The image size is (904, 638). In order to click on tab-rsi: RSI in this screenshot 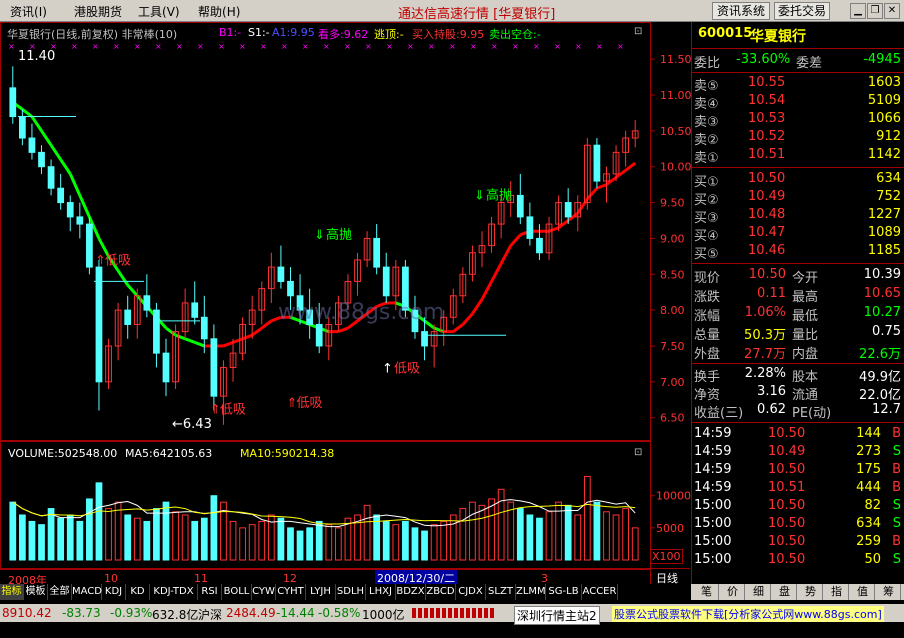, I will do `click(210, 592)`.